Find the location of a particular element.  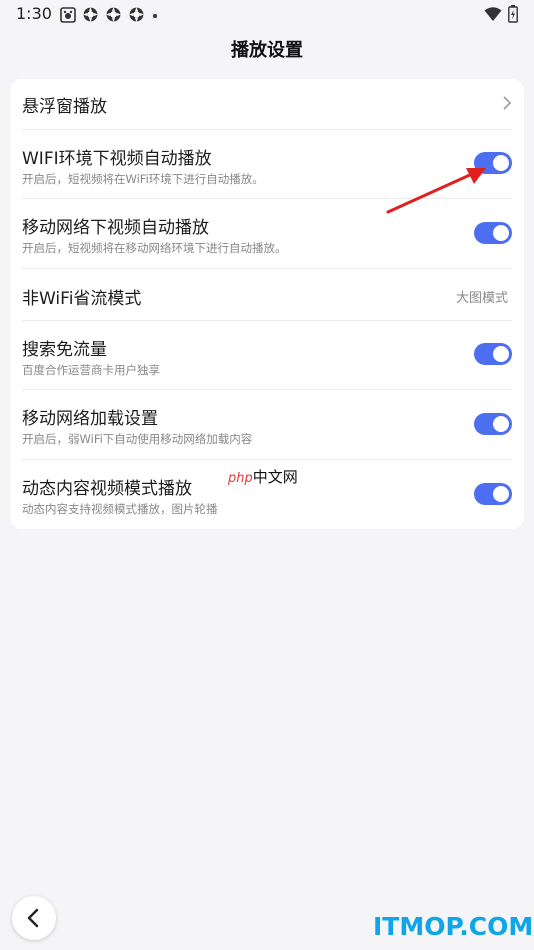

search-free-data-subtitle: 百度合作运营商卡用户独享 is located at coordinates (91, 370).